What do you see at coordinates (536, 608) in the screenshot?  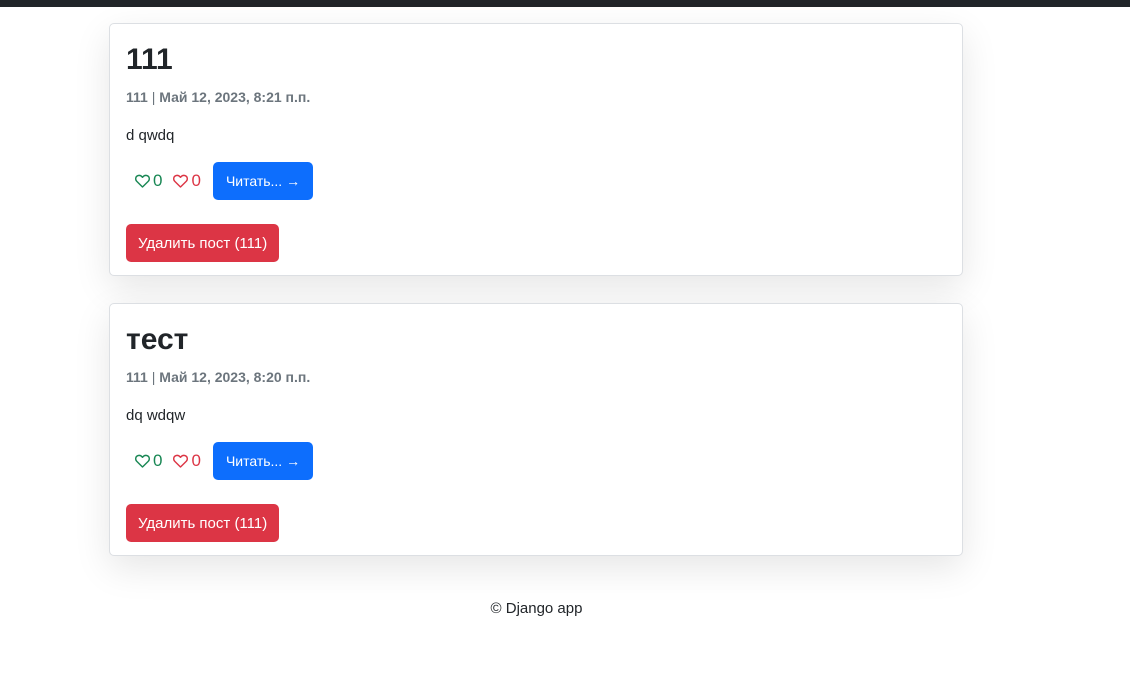 I see `footer-copyright: © Django app` at bounding box center [536, 608].